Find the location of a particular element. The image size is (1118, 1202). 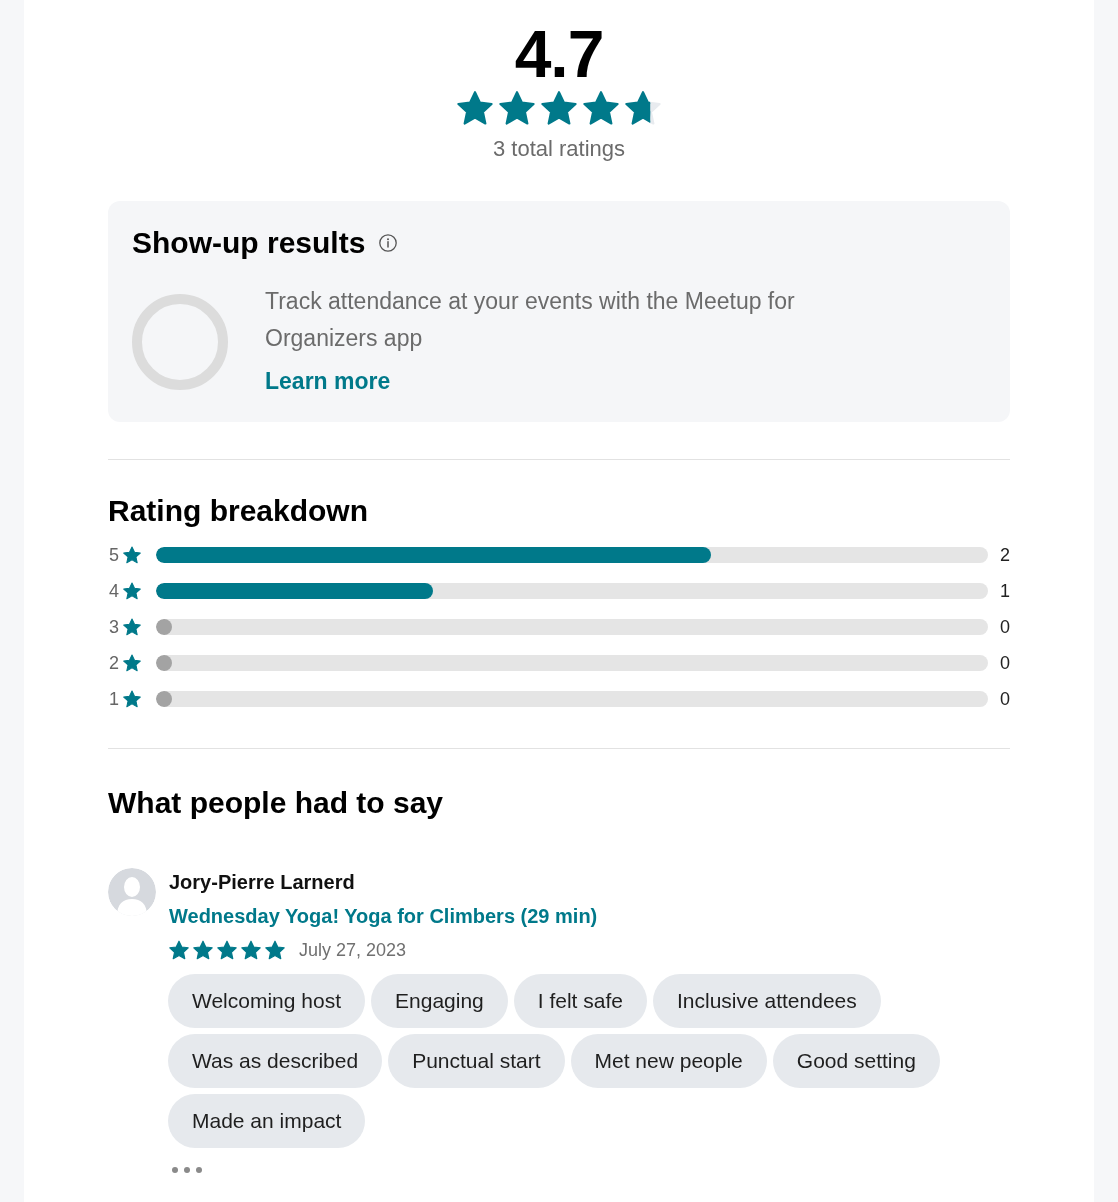

star-level-label: 3 is located at coordinates (114, 627).